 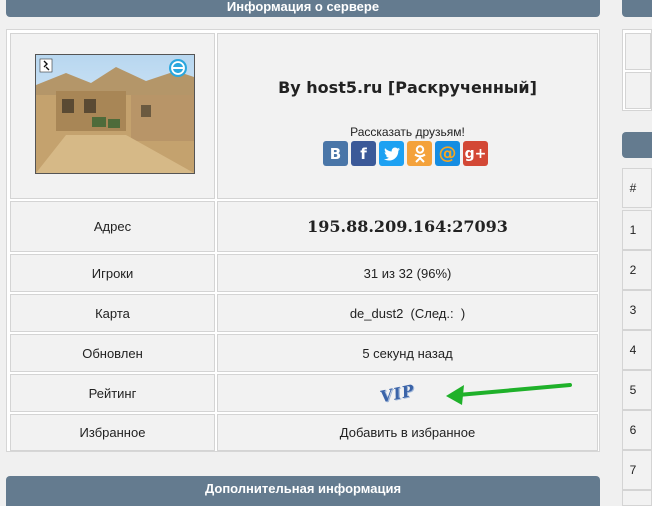 I want to click on map-image-cell, so click(x=112, y=116).